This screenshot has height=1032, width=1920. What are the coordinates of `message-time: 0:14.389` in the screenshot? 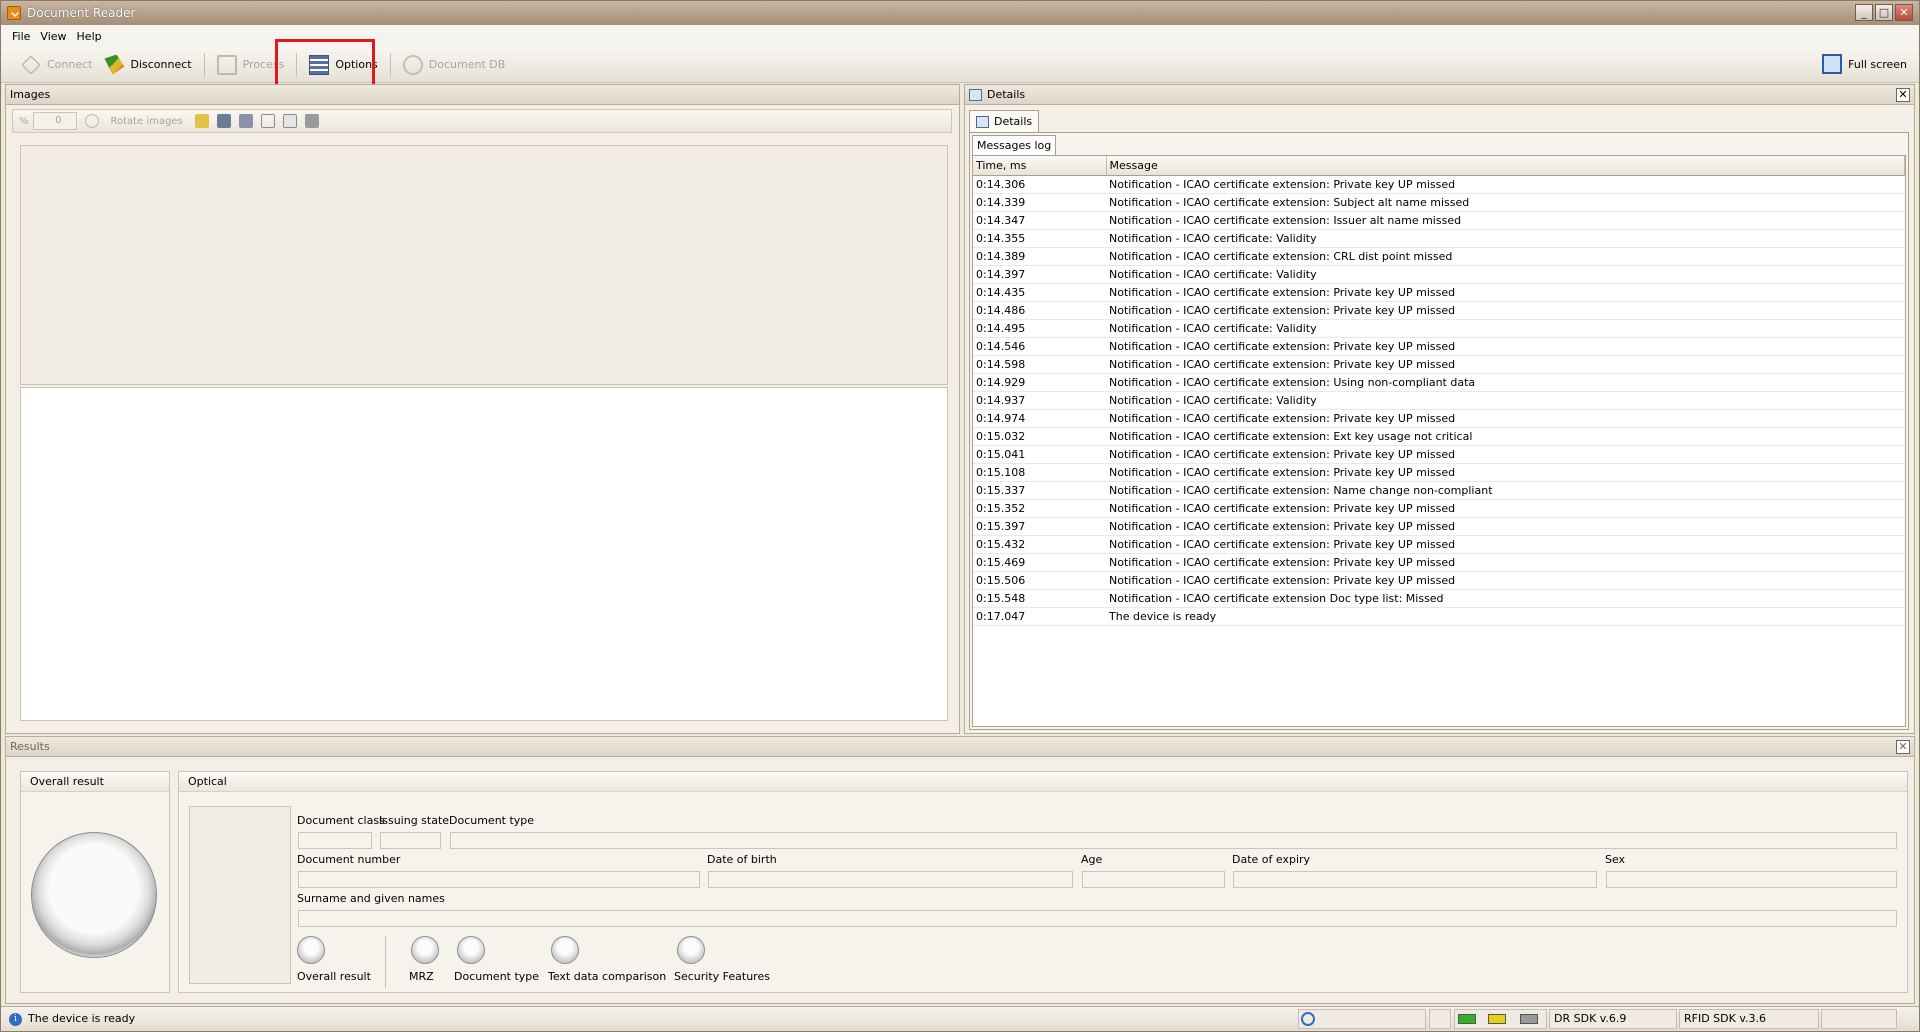 It's located at (1039, 256).